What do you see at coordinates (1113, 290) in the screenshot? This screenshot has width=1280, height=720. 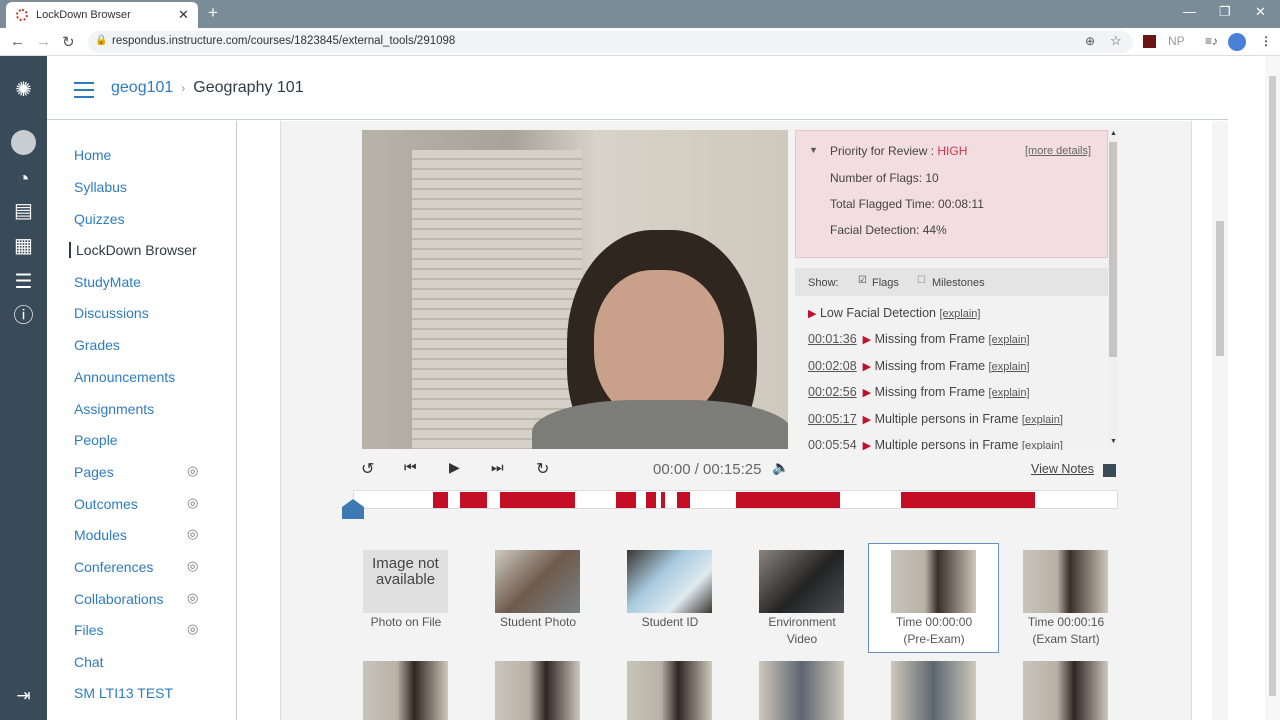 I see `panel-scrollbar: ▲ ▼` at bounding box center [1113, 290].